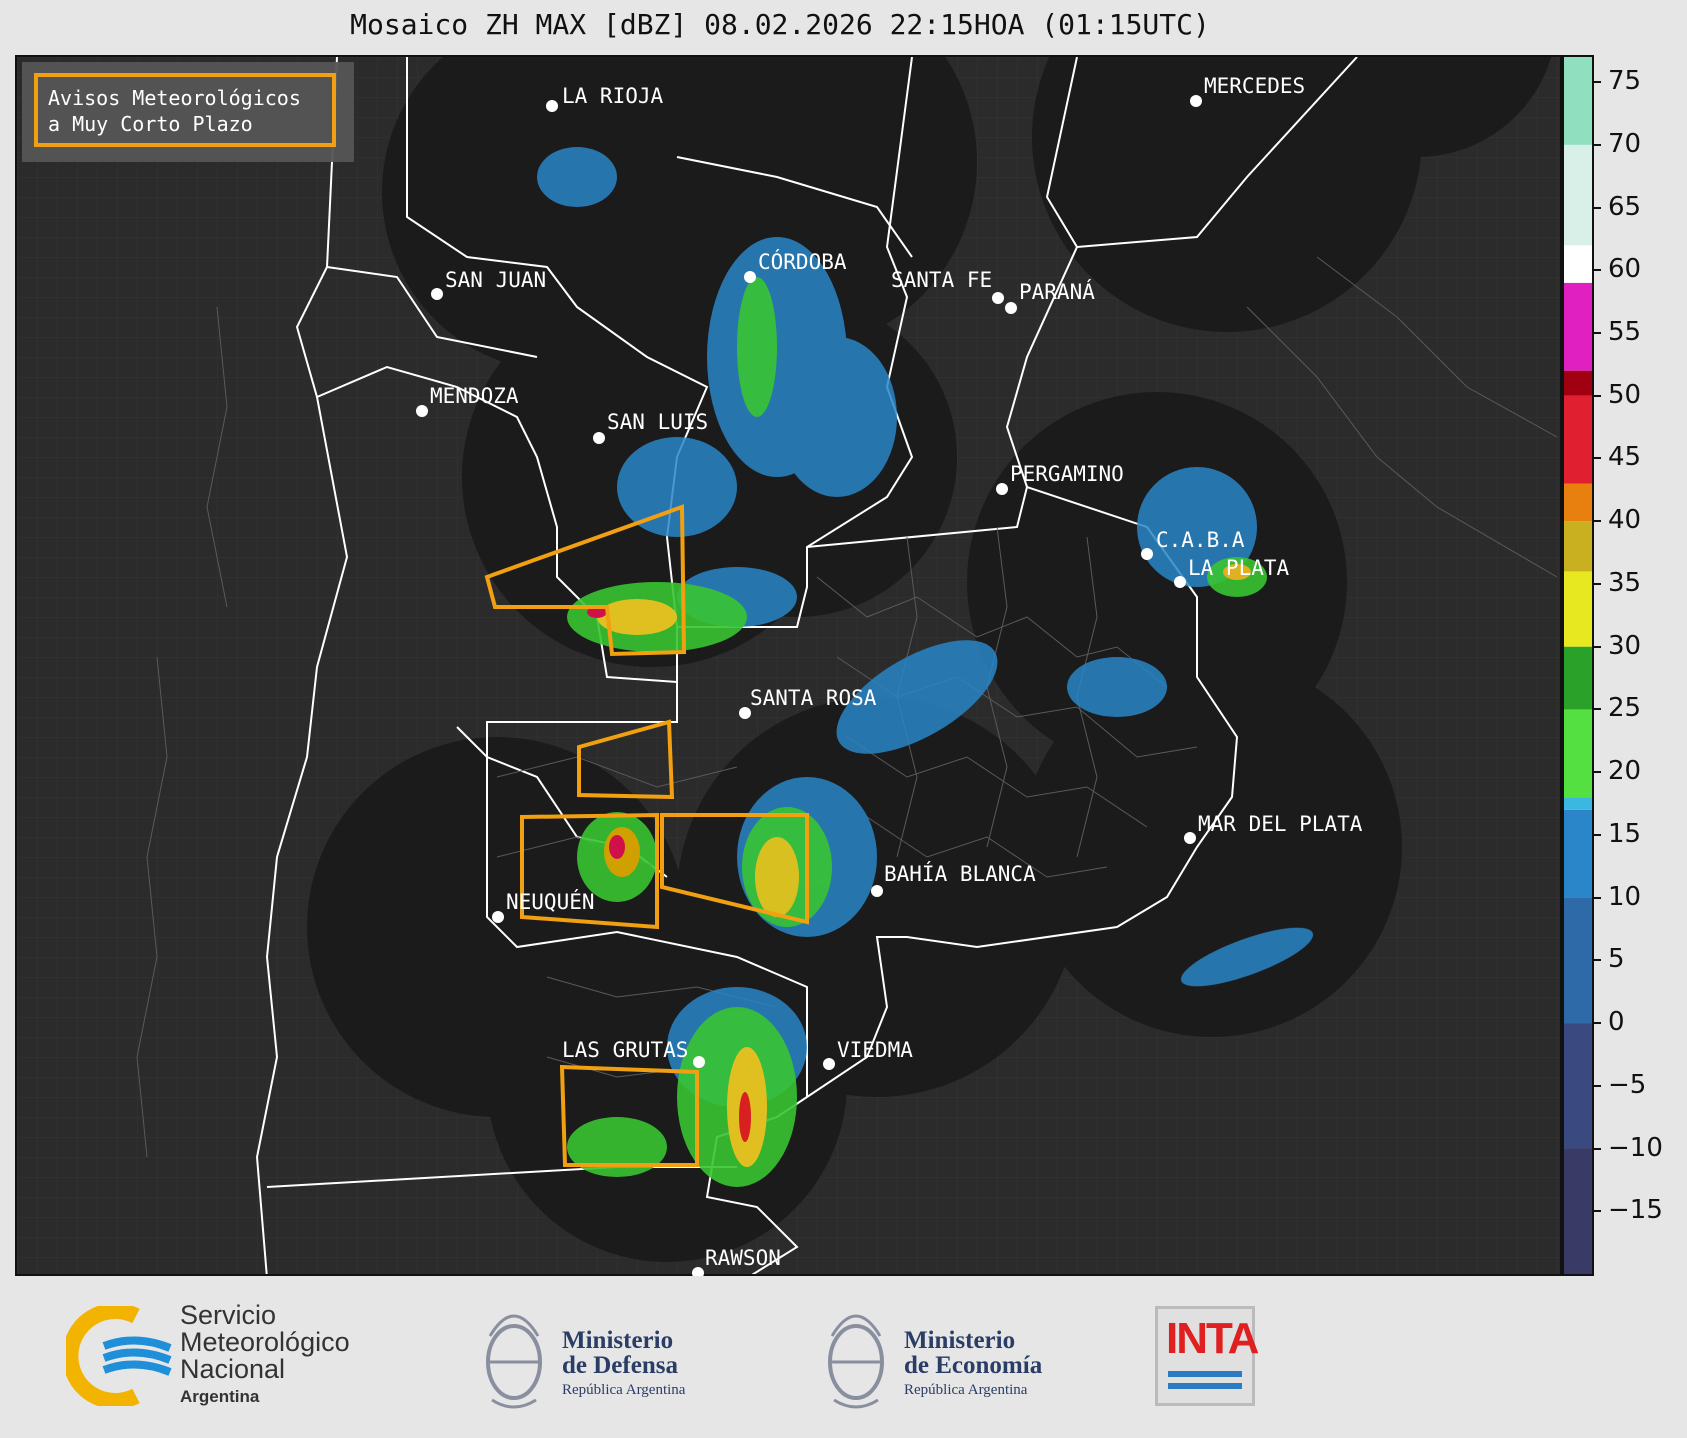 Image resolution: width=1687 pixels, height=1438 pixels. What do you see at coordinates (1625, 394) in the screenshot?
I see `colorbar-tick-label: 50` at bounding box center [1625, 394].